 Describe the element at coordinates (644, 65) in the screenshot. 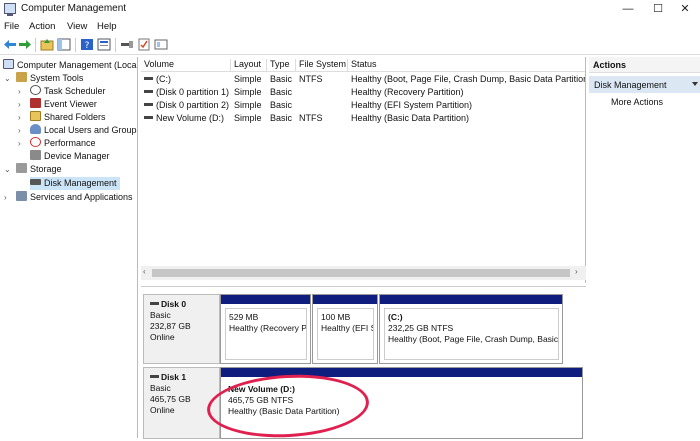

I see `actions-header: Actions` at that location.